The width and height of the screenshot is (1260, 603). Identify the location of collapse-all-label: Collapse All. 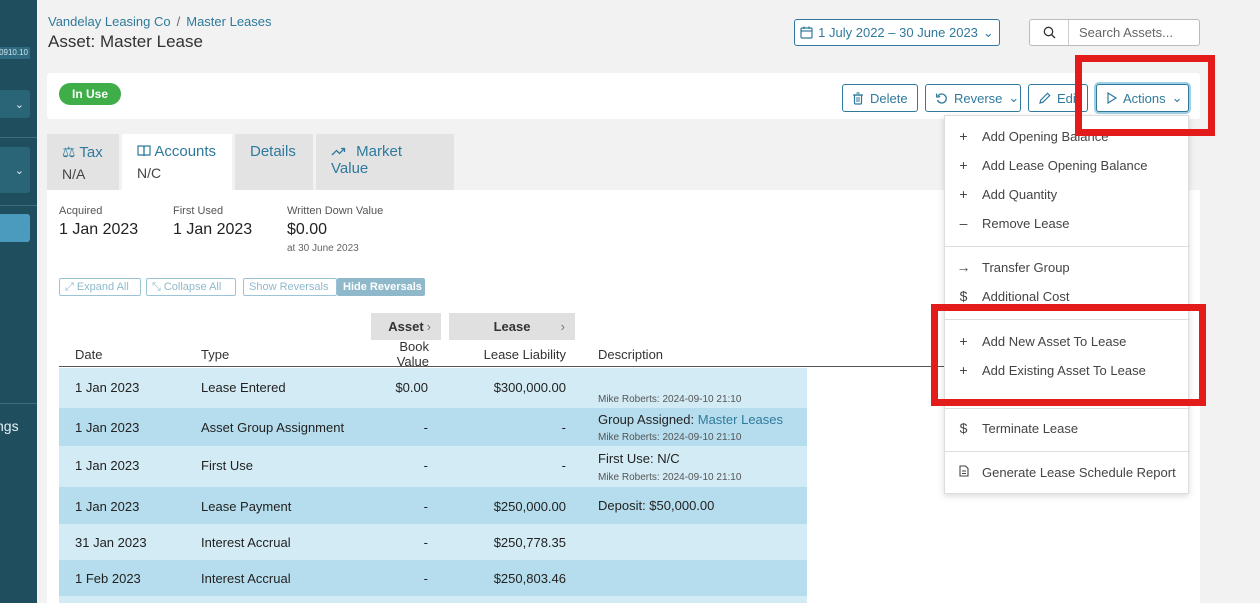
(192, 287).